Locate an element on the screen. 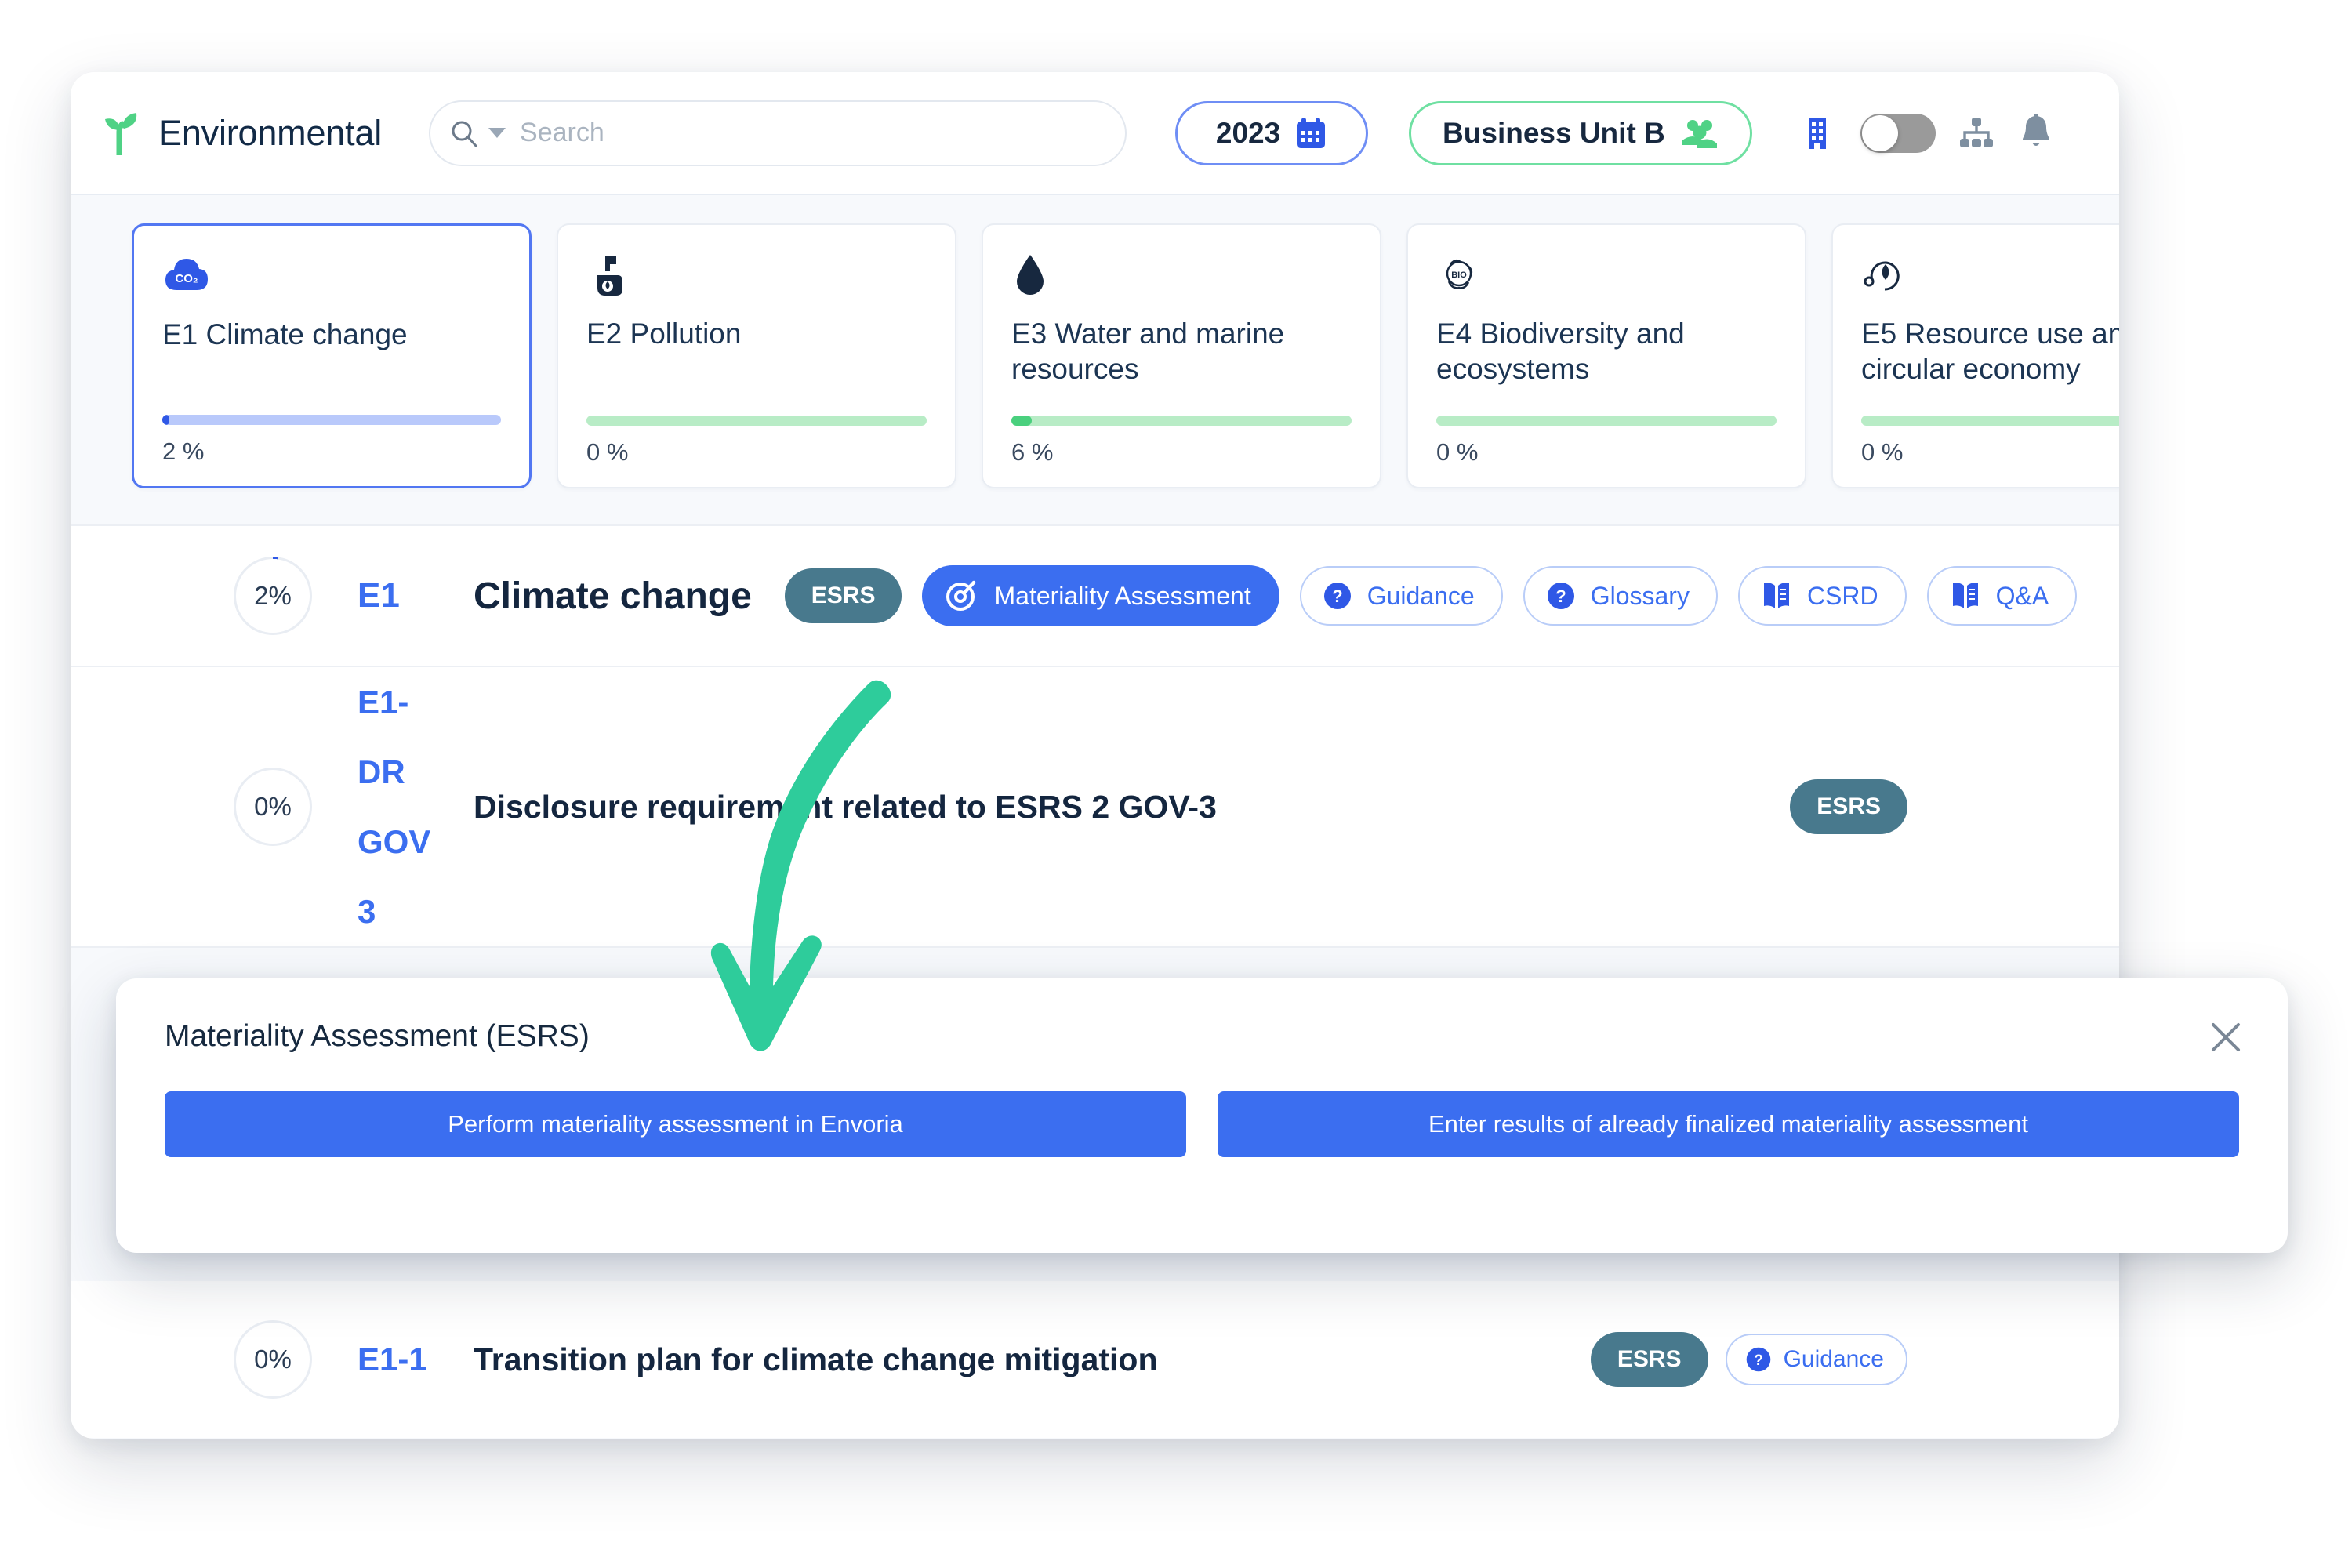  view-toggle-switch is located at coordinates (1898, 133).